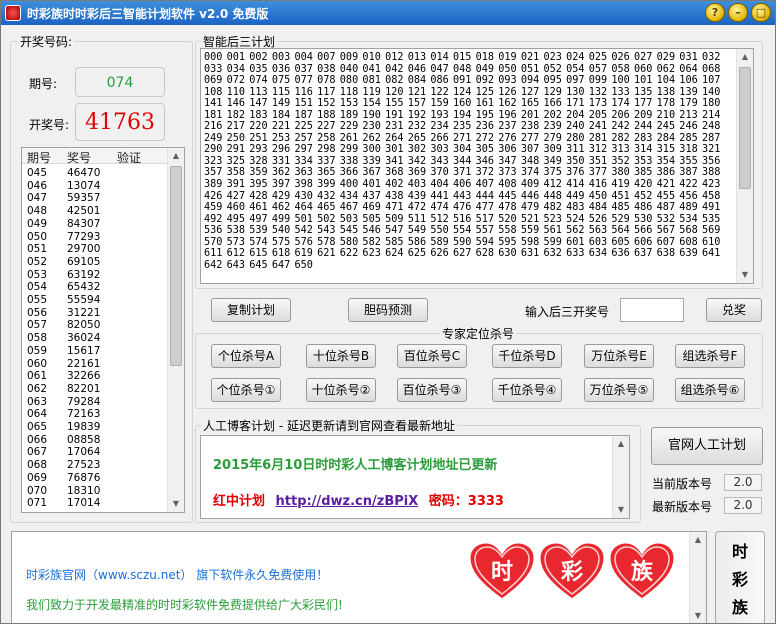 The width and height of the screenshot is (776, 624). I want to click on heart-label: 时, so click(501, 572).